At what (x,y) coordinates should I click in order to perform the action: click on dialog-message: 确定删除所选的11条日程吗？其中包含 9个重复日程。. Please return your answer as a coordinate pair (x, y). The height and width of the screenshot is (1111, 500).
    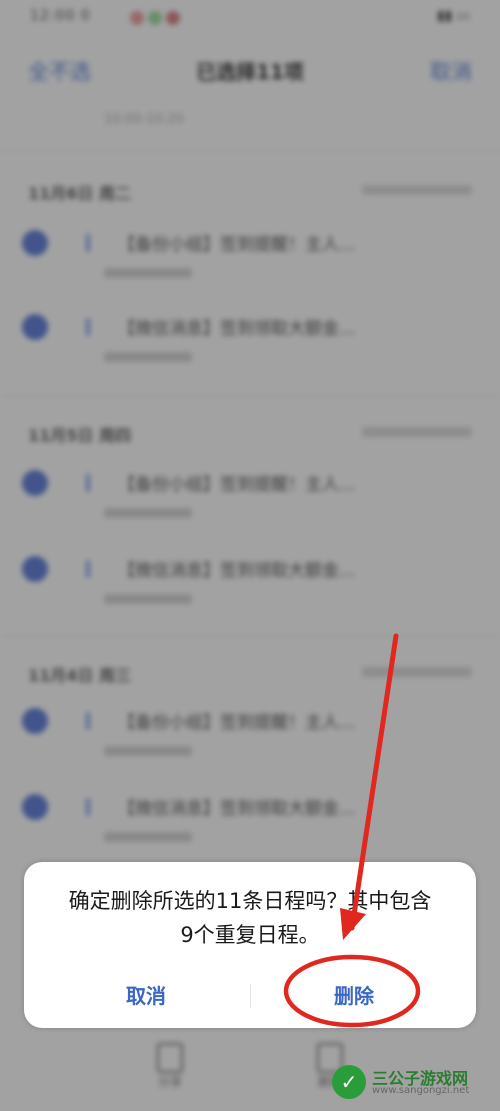
    Looking at the image, I should click on (250, 918).